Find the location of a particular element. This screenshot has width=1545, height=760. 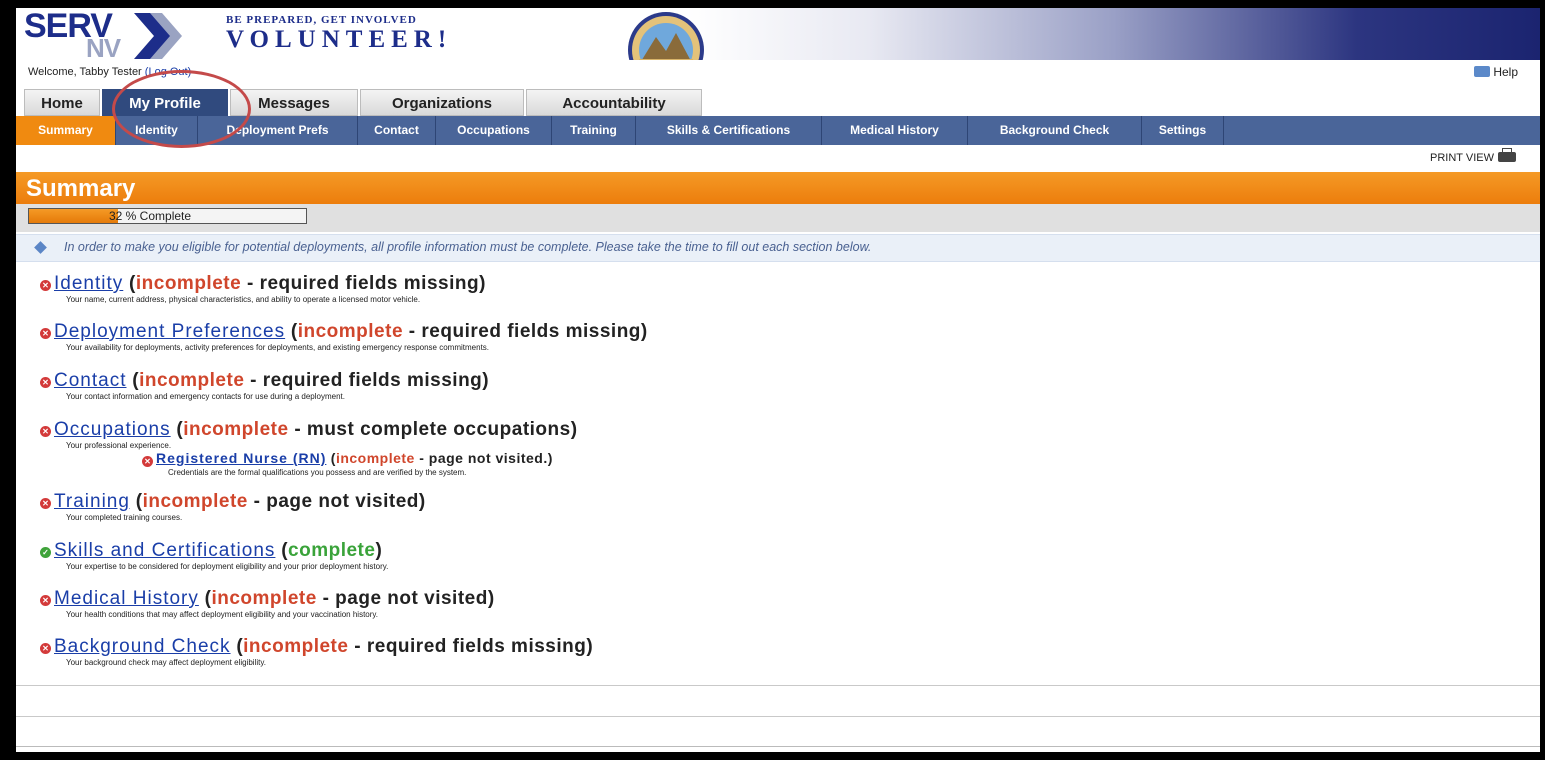

tab-accountability: Accountability is located at coordinates (614, 102).